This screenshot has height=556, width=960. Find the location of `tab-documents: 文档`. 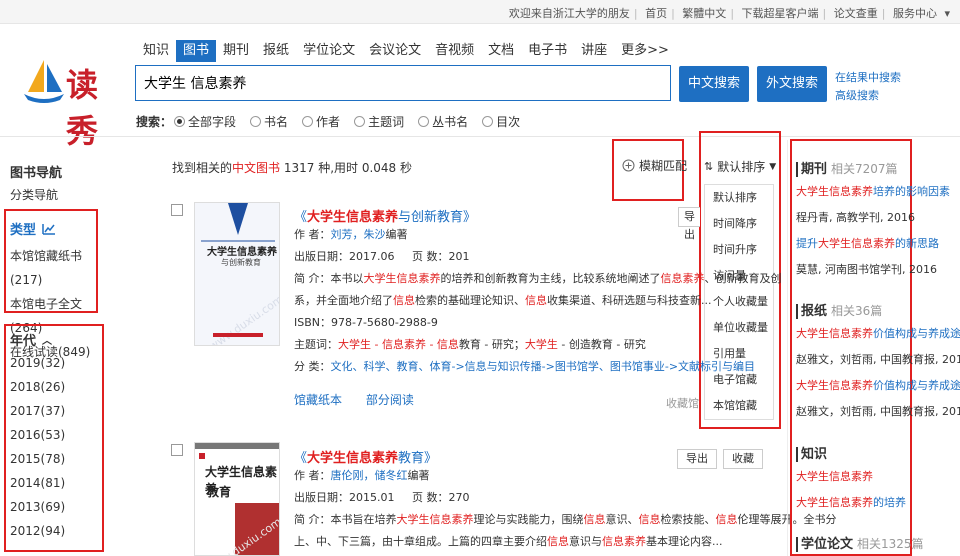

tab-documents: 文档 is located at coordinates (501, 51).